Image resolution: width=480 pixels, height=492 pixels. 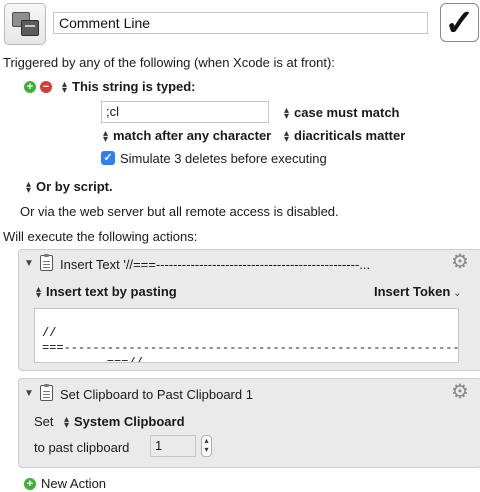 I want to click on text-line: ---------===//, so click(x=92, y=359).